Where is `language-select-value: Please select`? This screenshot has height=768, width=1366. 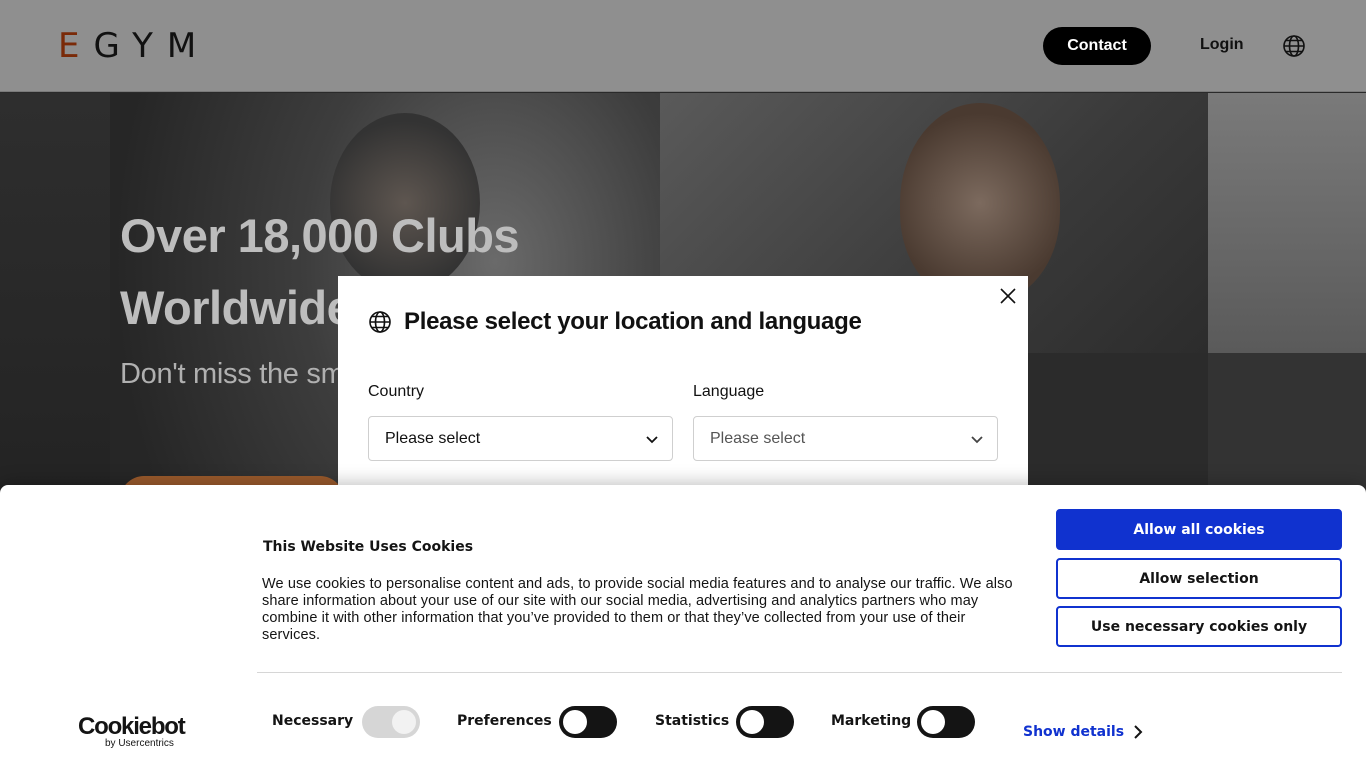 language-select-value: Please select is located at coordinates (758, 438).